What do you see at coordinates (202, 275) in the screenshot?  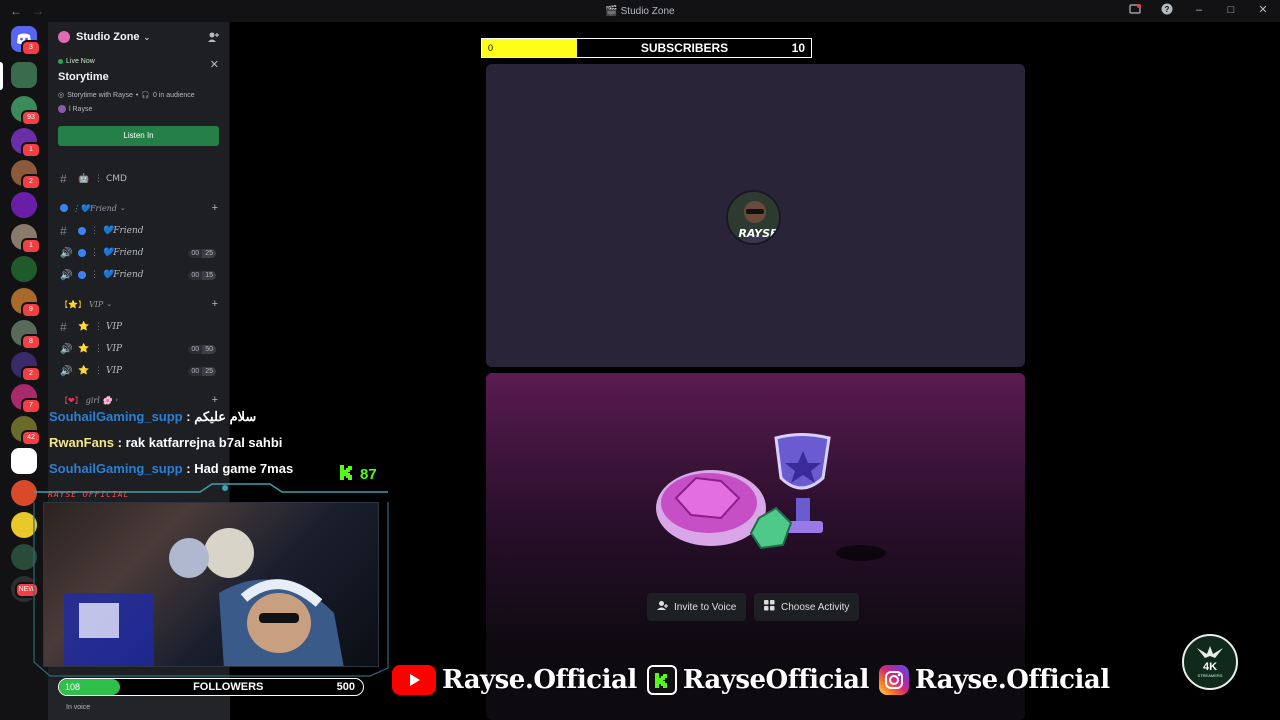 I see `user-limit-badge: 00 15` at bounding box center [202, 275].